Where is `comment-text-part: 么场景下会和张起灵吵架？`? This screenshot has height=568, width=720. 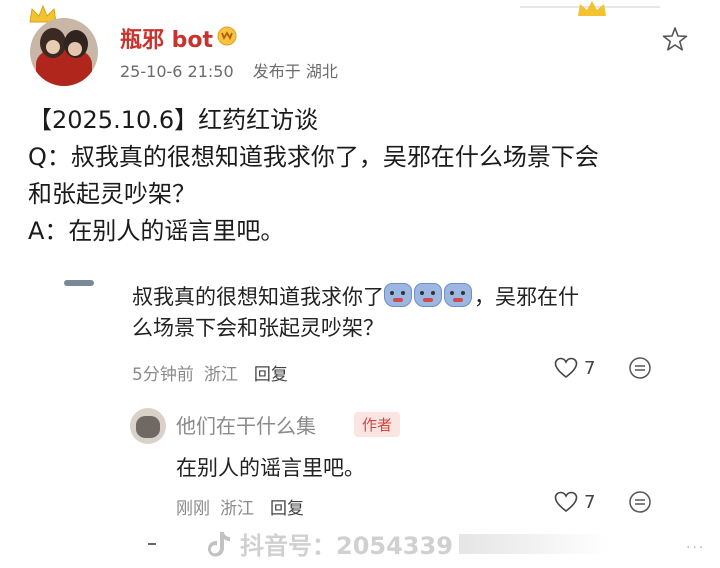 comment-text-part: 么场景下会和张起灵吵架？ is located at coordinates (258, 328).